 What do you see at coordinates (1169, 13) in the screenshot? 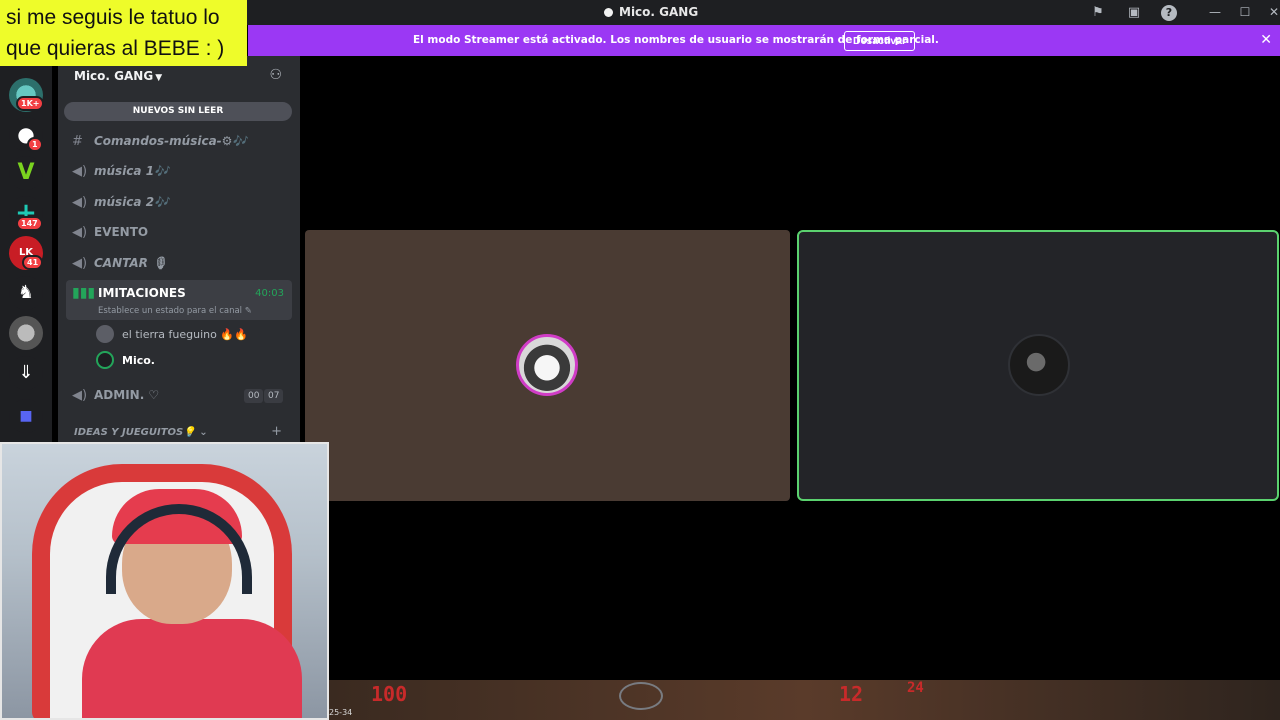
I see `help-icon: ?` at bounding box center [1169, 13].